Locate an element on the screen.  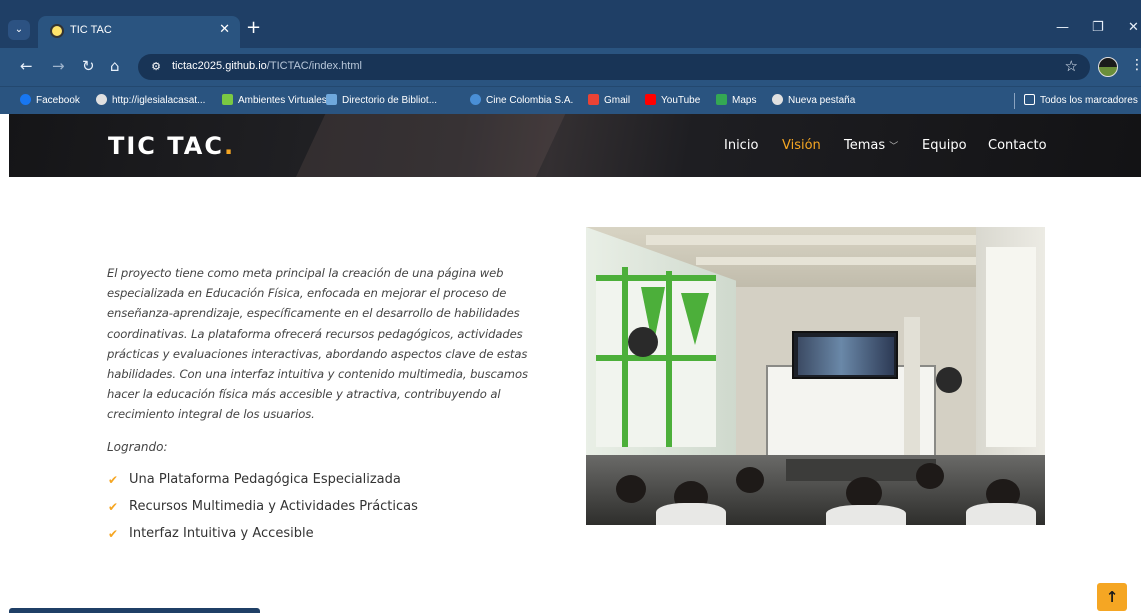
photo-tv is located at coordinates (845, 355).